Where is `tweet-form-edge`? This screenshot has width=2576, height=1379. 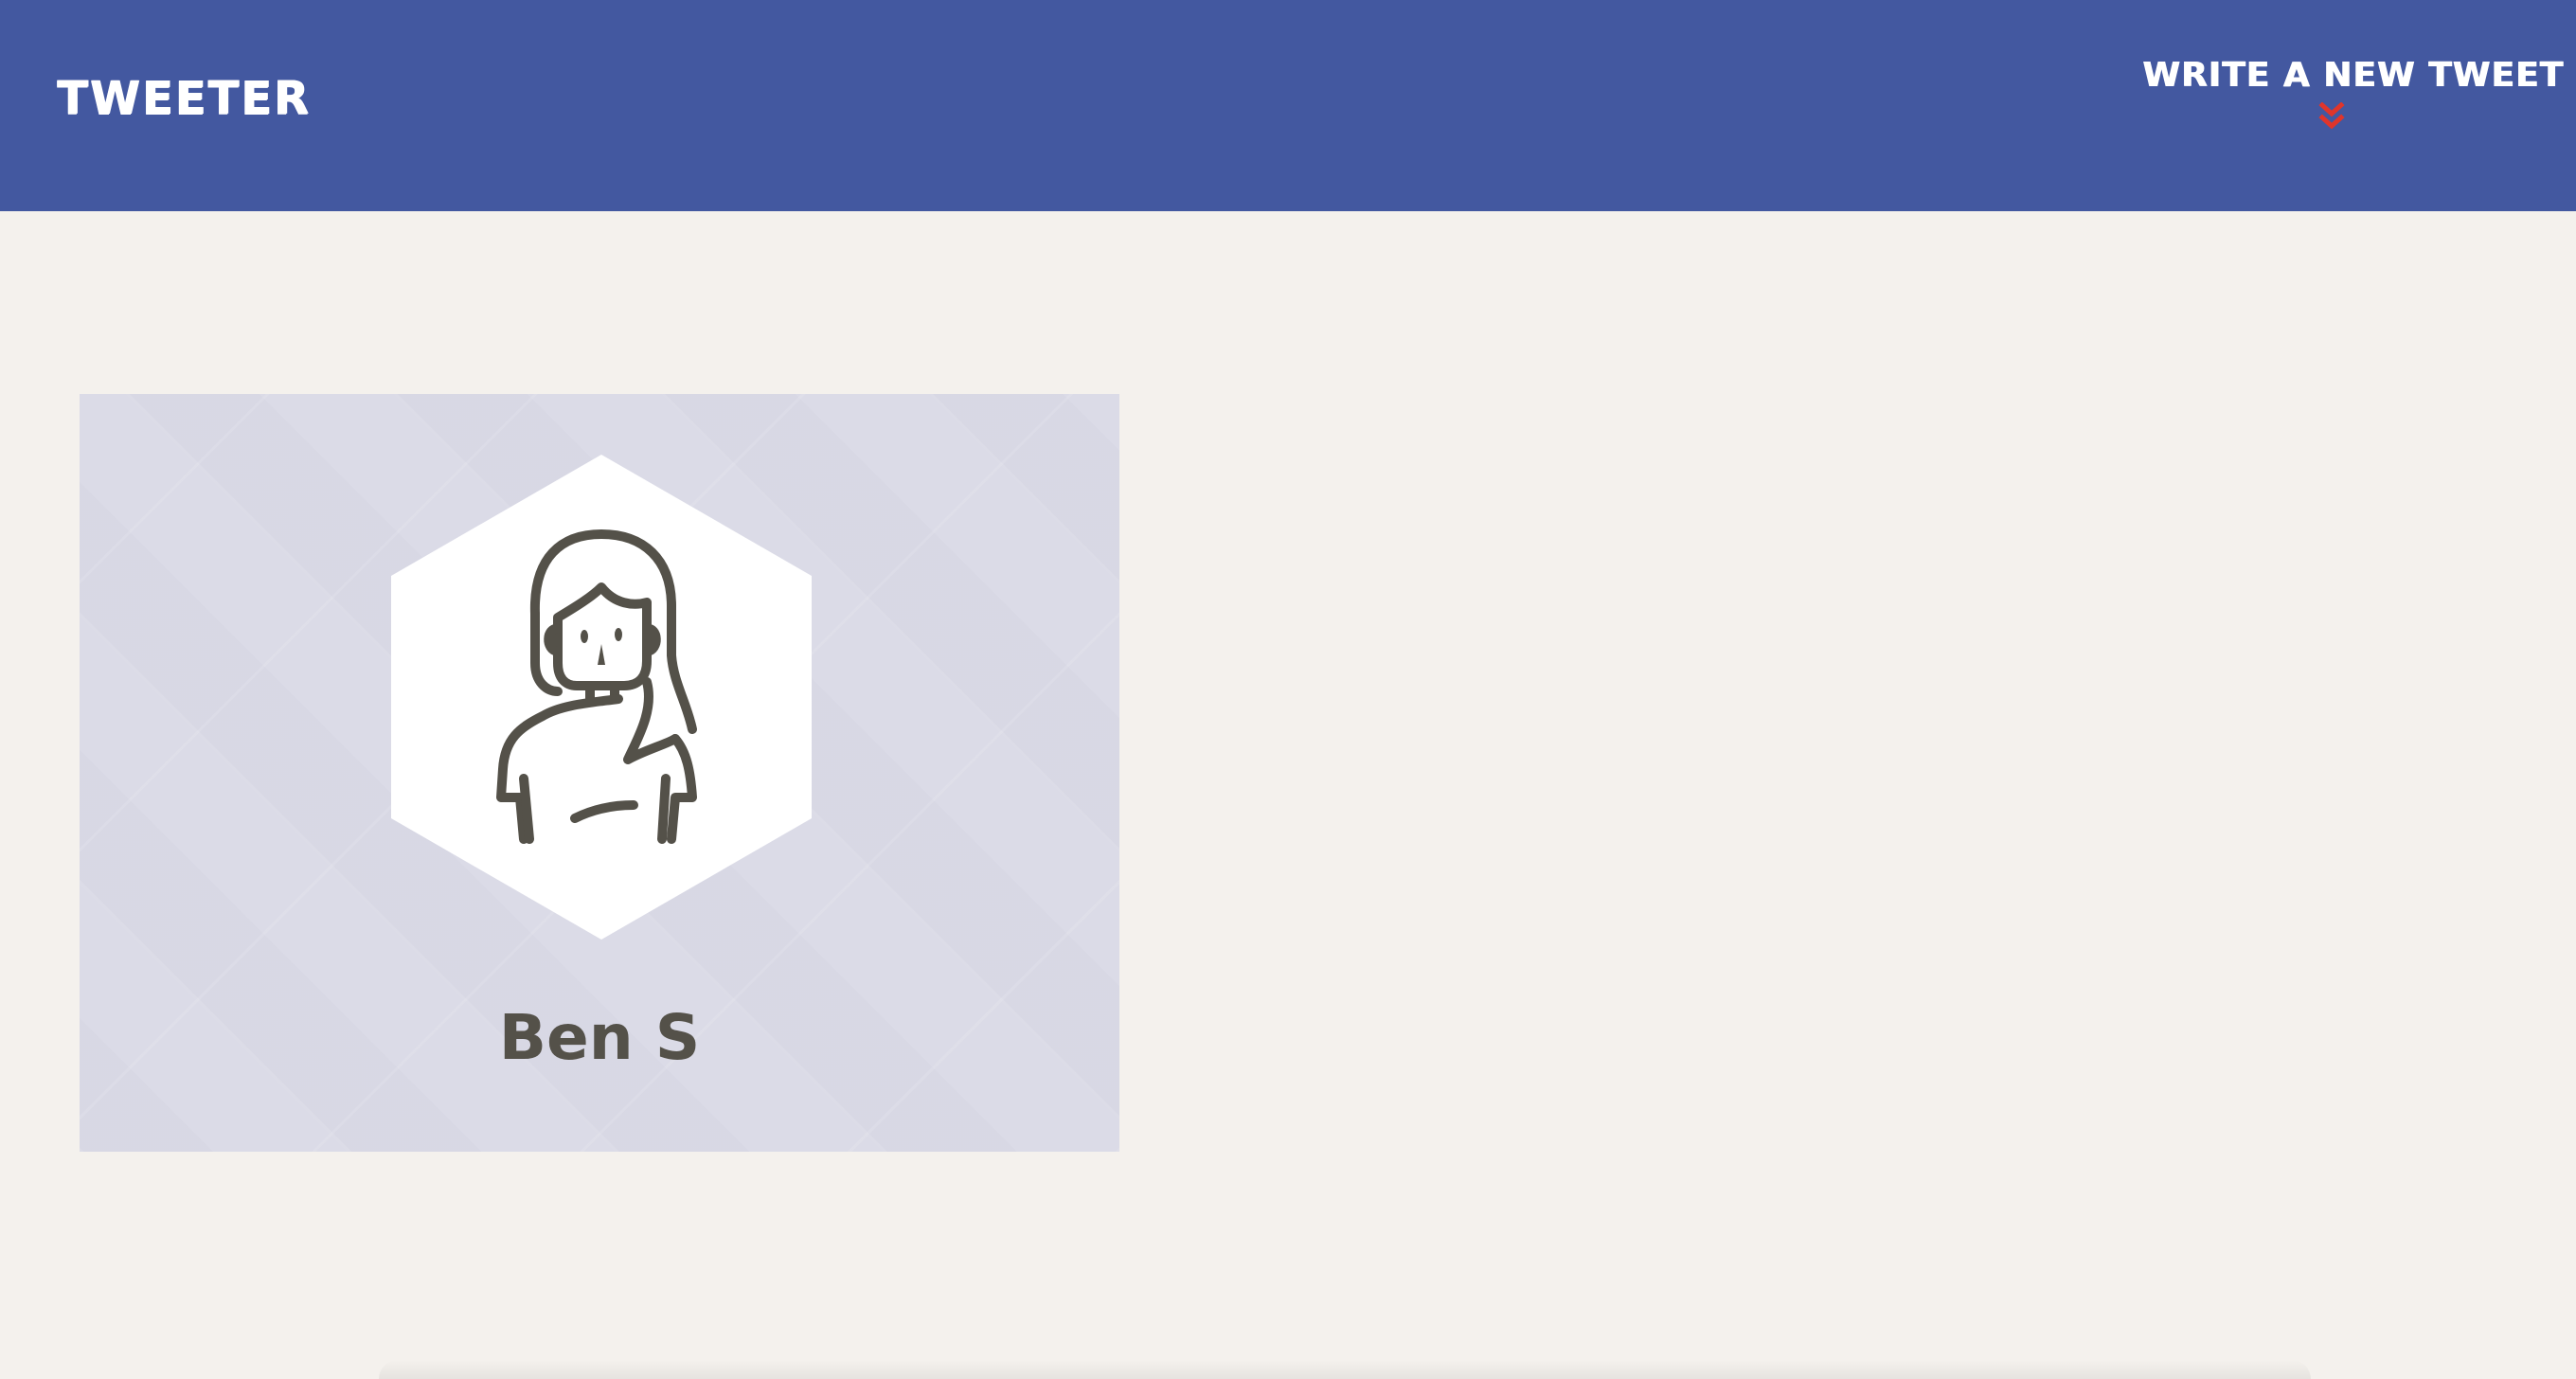
tweet-form-edge is located at coordinates (1345, 1369).